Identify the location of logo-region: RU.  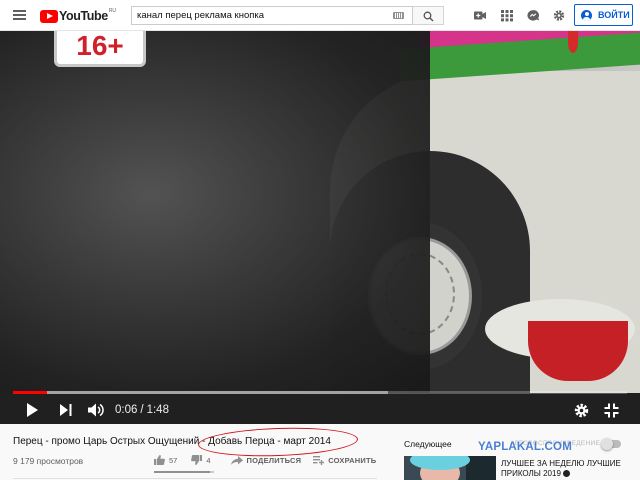
(112, 11).